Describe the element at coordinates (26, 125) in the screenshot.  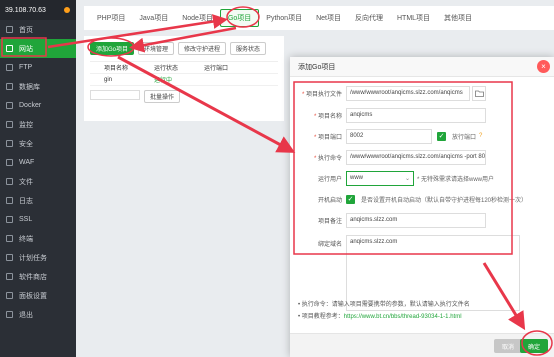
I see `sidebar-item-label: 监控` at that location.